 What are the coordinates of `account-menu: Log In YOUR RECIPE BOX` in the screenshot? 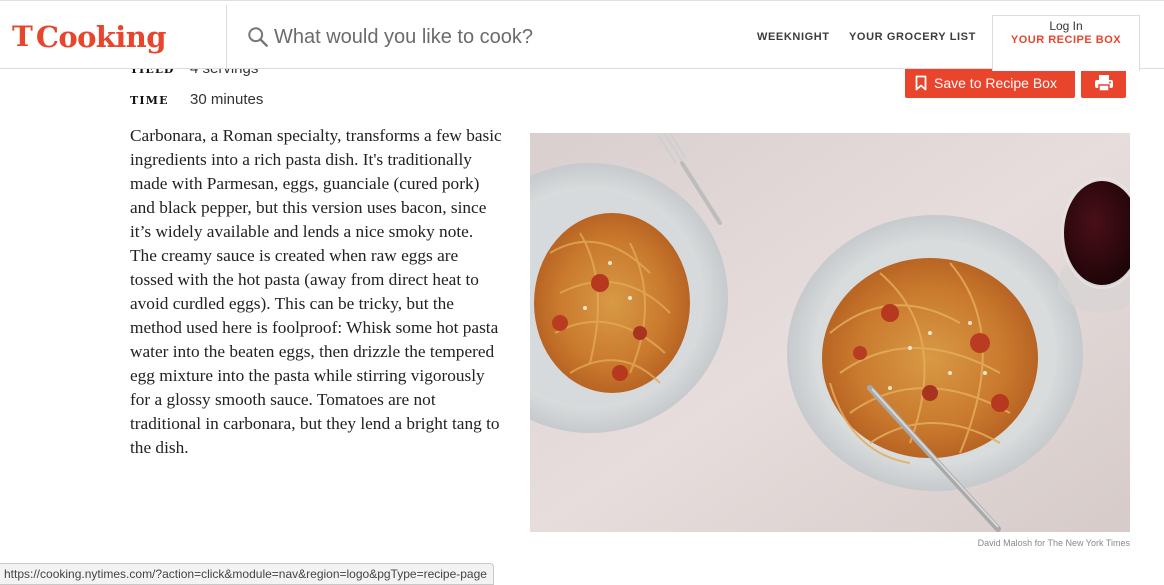 It's located at (1066, 43).